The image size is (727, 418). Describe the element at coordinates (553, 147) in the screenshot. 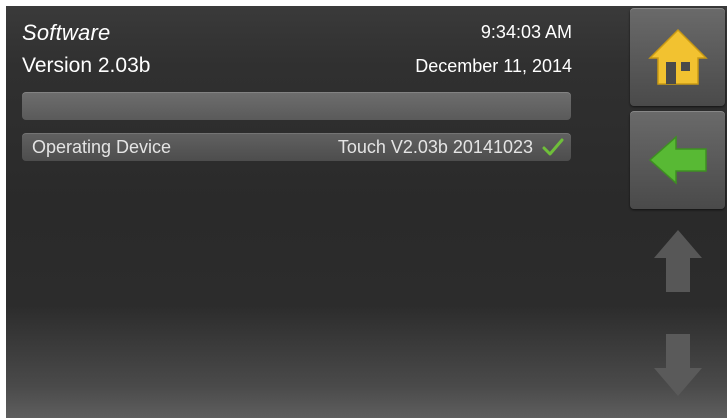

I see `check-icon` at that location.